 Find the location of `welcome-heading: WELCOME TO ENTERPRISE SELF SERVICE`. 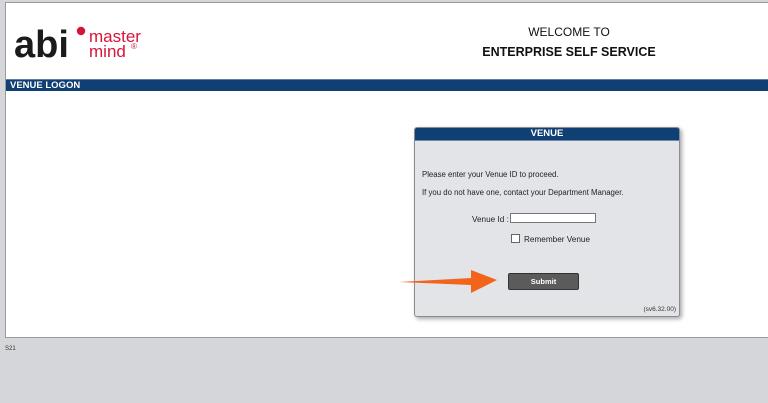

welcome-heading: WELCOME TO ENTERPRISE SELF SERVICE is located at coordinates (569, 42).